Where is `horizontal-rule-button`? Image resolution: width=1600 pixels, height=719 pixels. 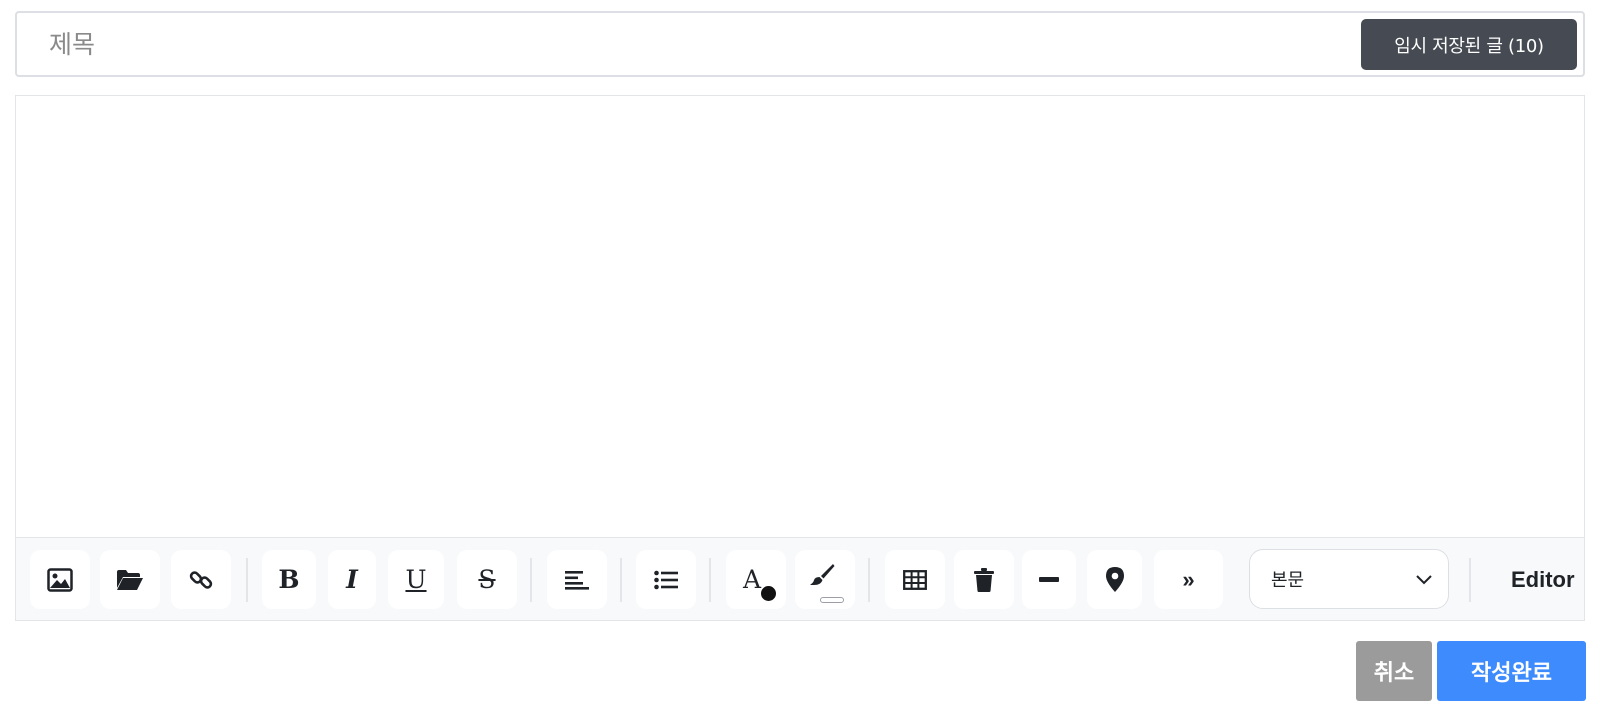 horizontal-rule-button is located at coordinates (1049, 579).